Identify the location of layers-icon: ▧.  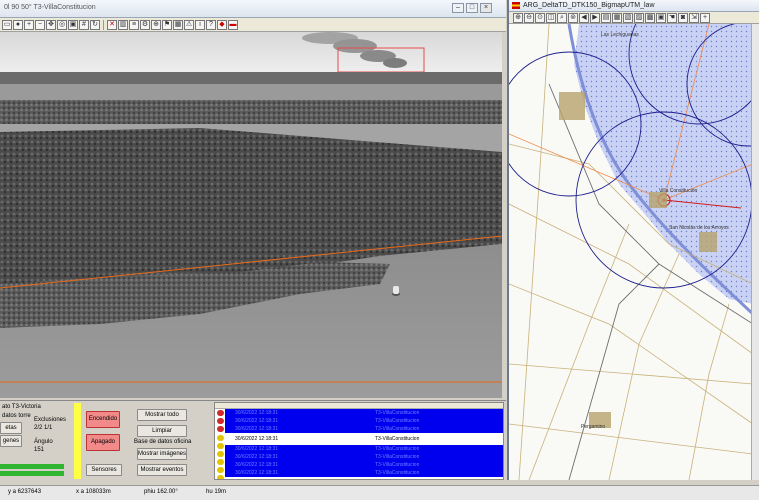
(628, 17).